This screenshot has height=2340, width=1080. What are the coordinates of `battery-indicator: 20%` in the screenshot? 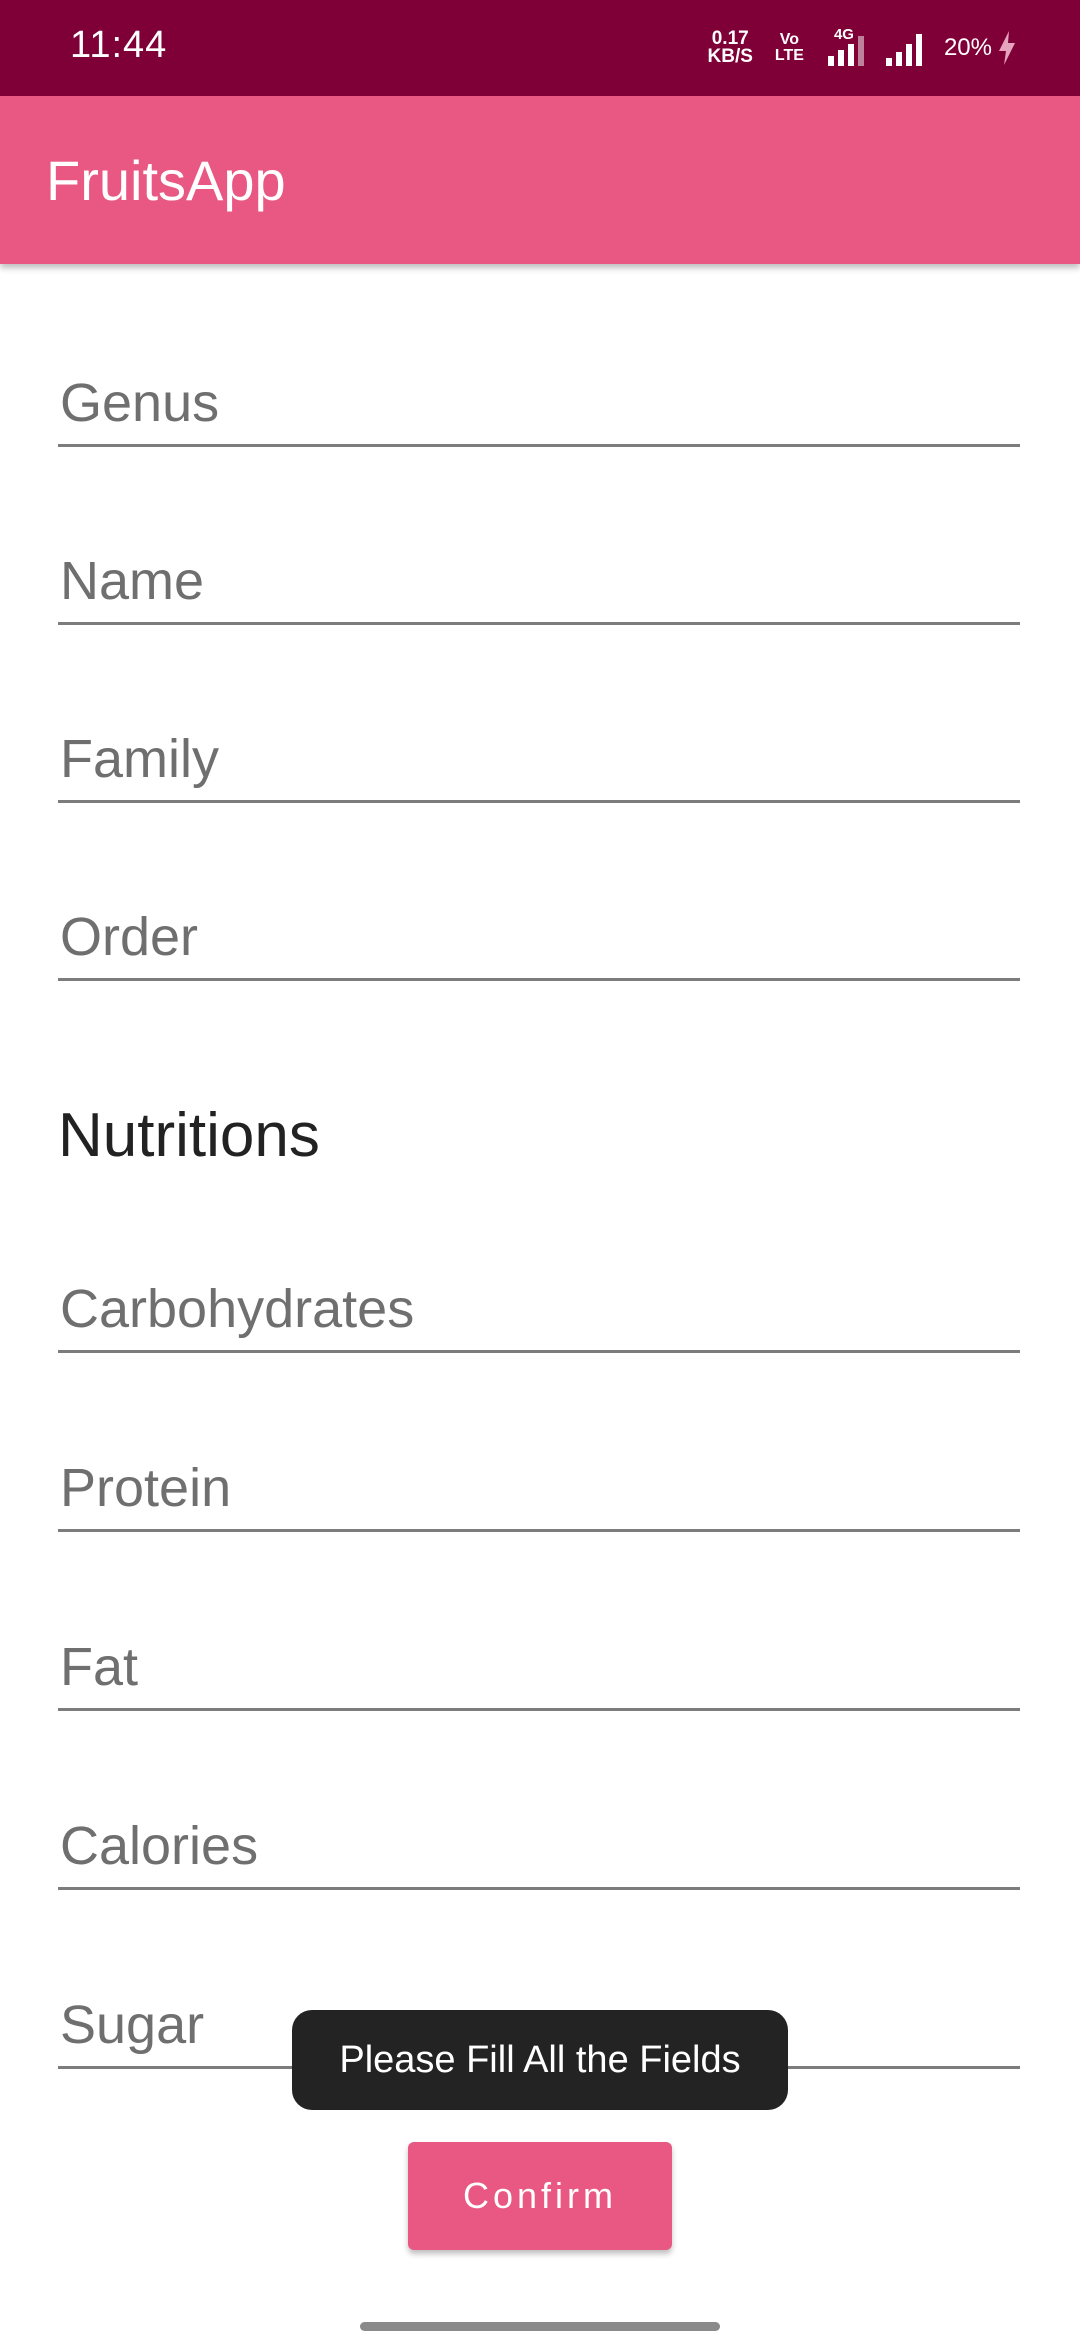 It's located at (980, 48).